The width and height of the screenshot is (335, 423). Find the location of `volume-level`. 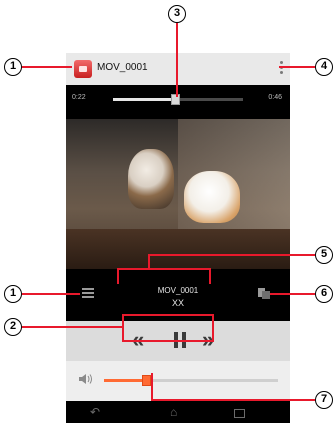

volume-level is located at coordinates (125, 380).